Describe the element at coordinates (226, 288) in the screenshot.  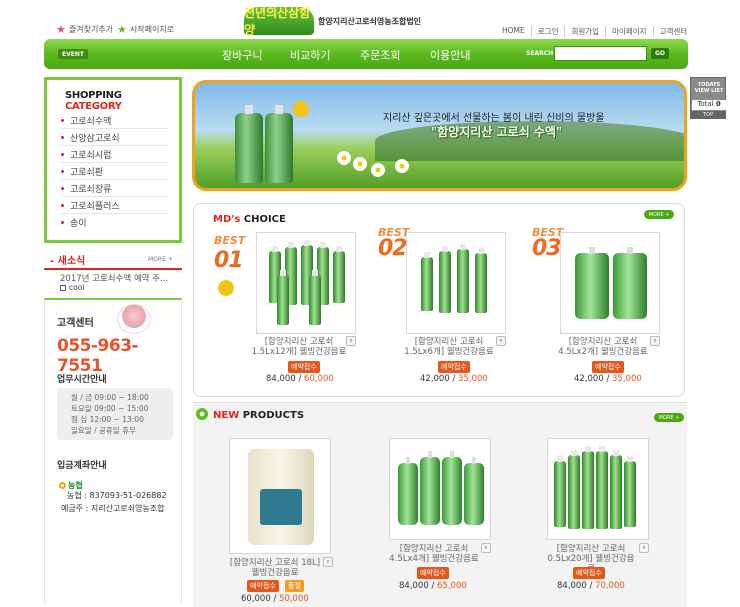
I see `medal-icon` at that location.